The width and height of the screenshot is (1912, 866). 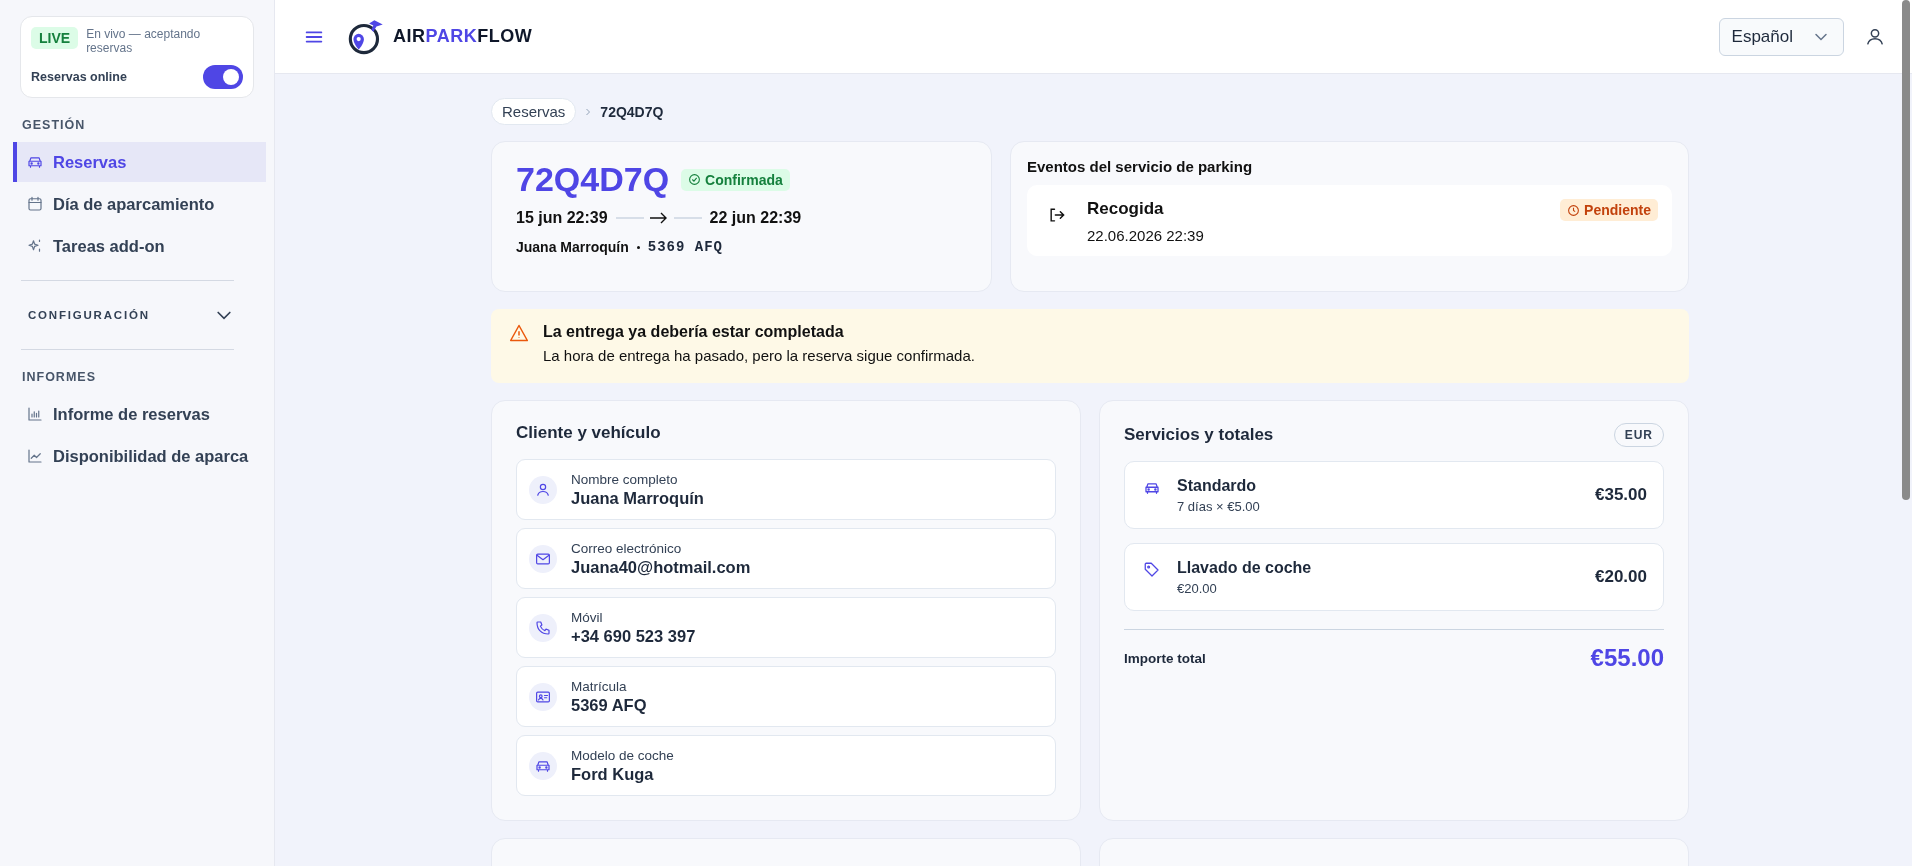 What do you see at coordinates (519, 333) in the screenshot?
I see `warning-icon` at bounding box center [519, 333].